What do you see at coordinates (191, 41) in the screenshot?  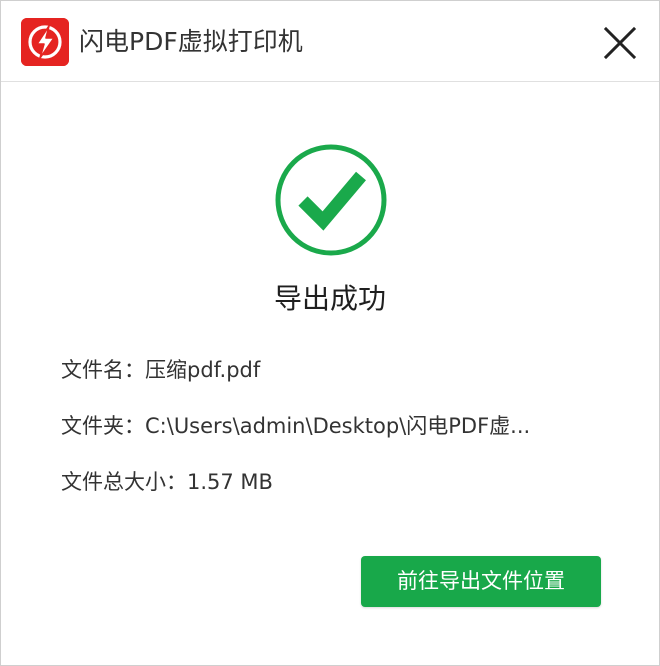 I see `window-title: 闪电PDF虚拟打印机` at bounding box center [191, 41].